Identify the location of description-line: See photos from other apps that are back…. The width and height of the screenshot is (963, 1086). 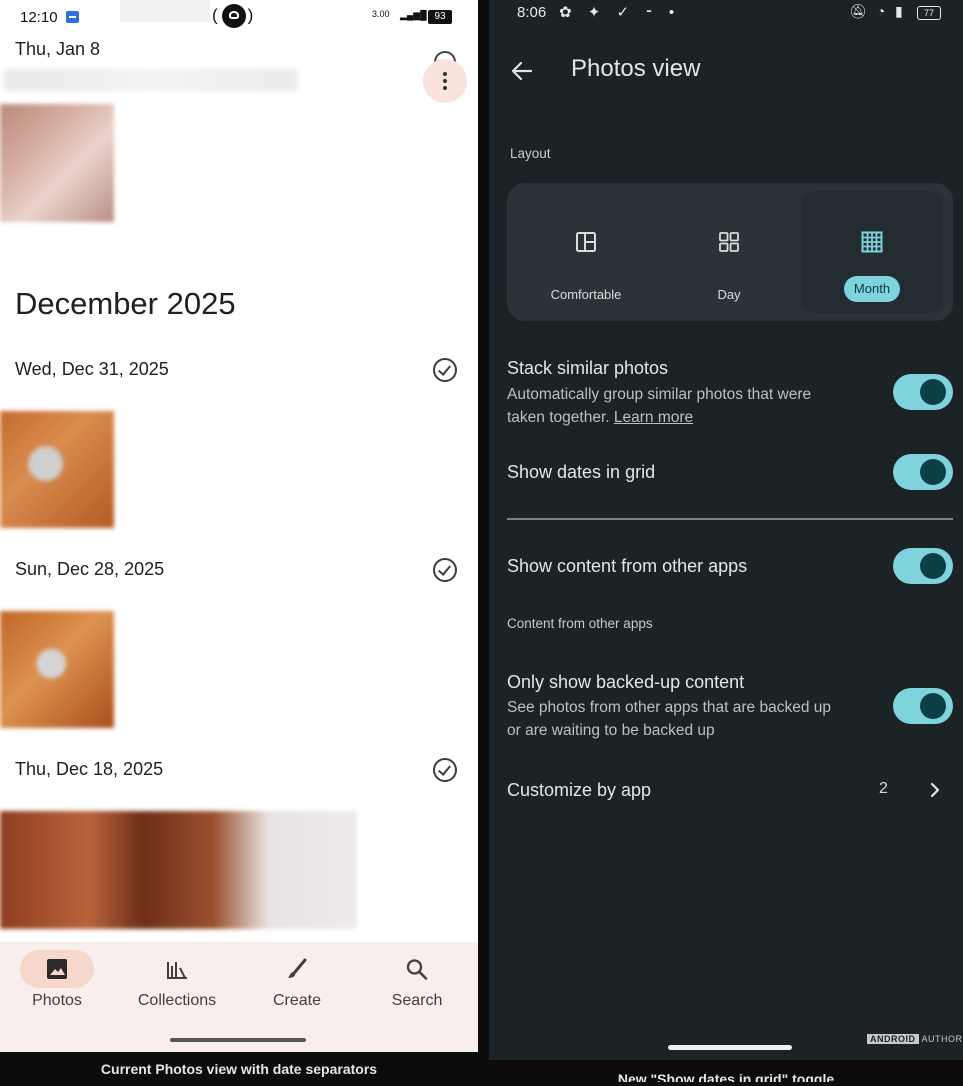
(687, 707).